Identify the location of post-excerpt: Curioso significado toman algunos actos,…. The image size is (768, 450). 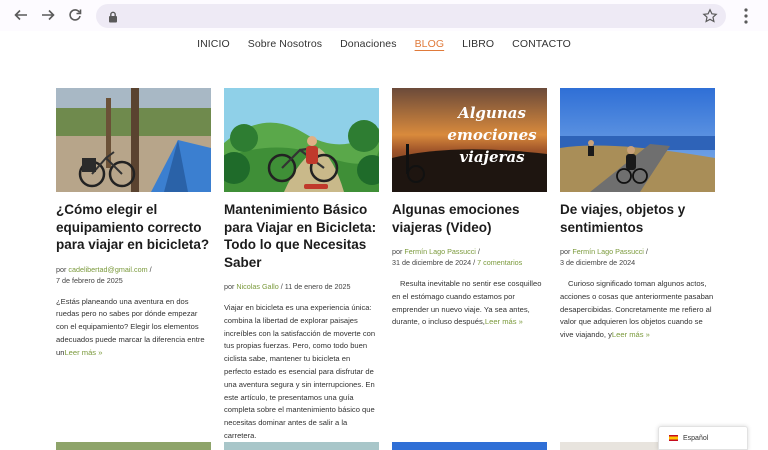
(637, 310).